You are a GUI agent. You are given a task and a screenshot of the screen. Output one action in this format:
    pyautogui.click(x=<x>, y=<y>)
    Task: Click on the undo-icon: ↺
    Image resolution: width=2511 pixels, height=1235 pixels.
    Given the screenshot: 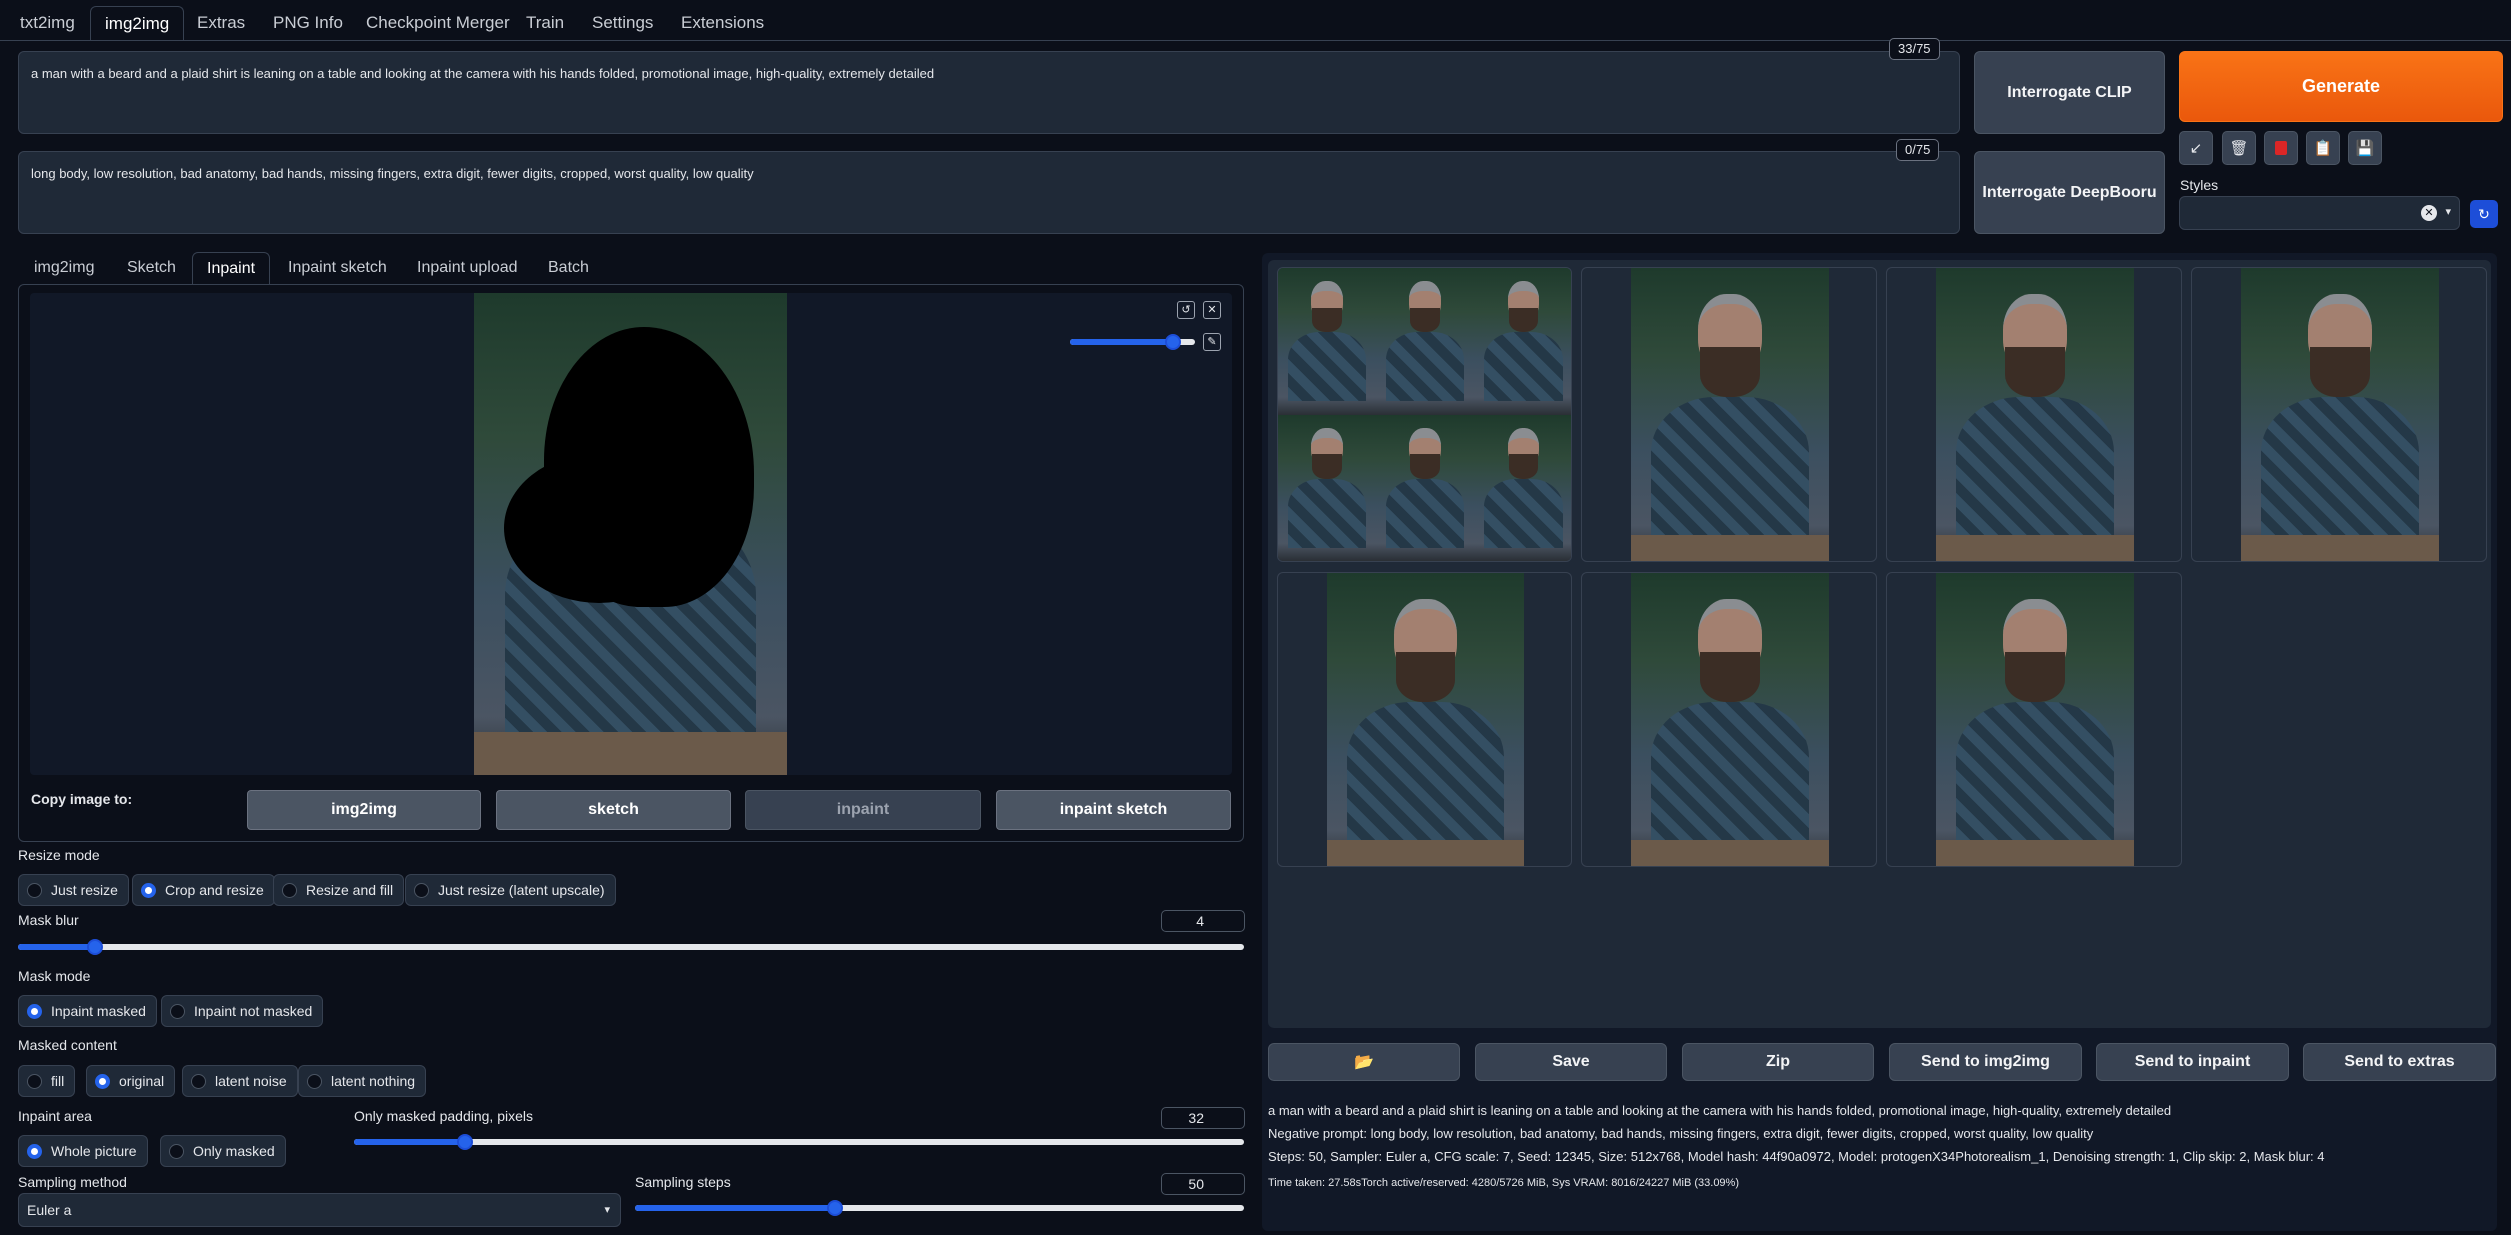 What is the action you would take?
    pyautogui.click(x=1186, y=310)
    